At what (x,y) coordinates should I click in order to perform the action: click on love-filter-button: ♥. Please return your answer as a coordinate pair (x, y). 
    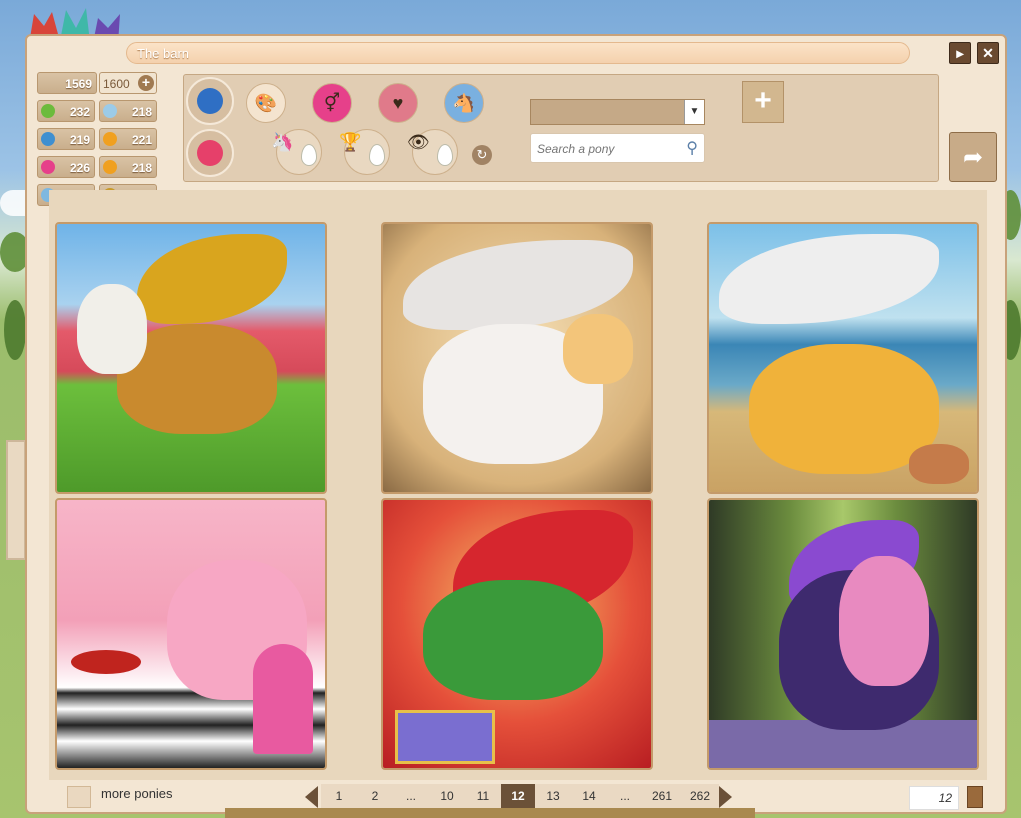
    Looking at the image, I should click on (398, 103).